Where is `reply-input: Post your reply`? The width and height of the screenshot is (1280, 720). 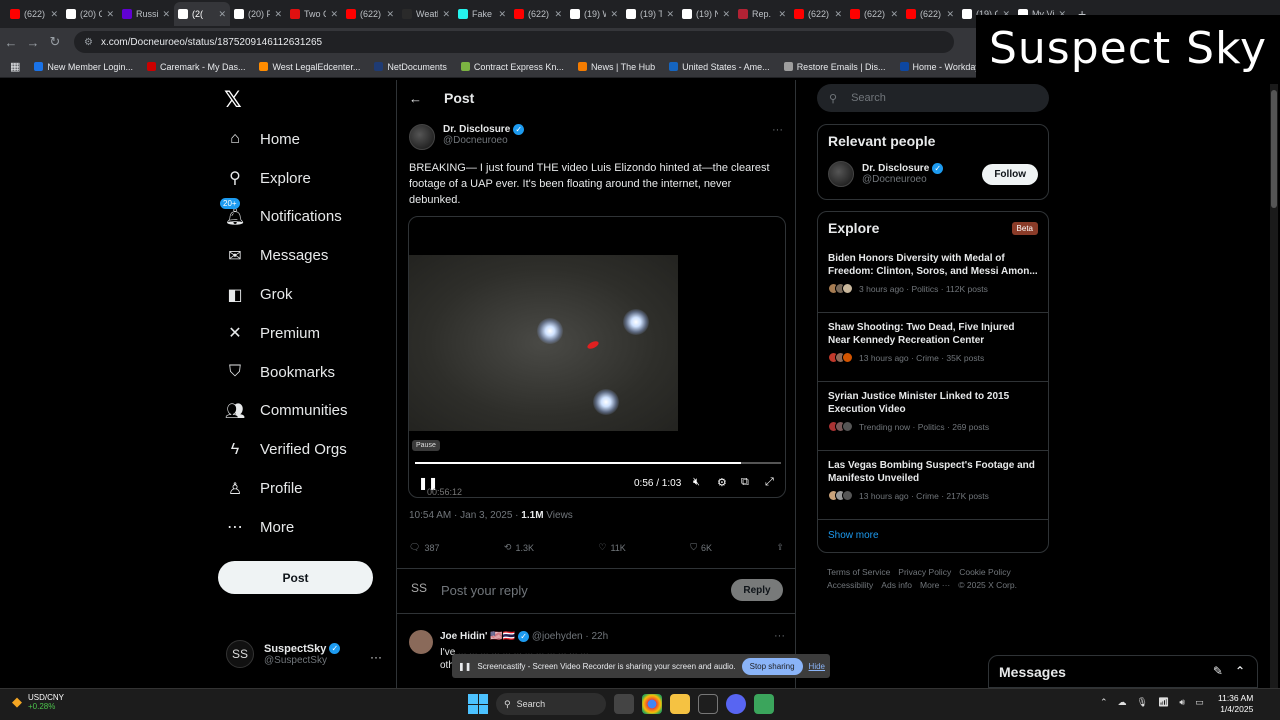
reply-input: Post your reply is located at coordinates (484, 590).